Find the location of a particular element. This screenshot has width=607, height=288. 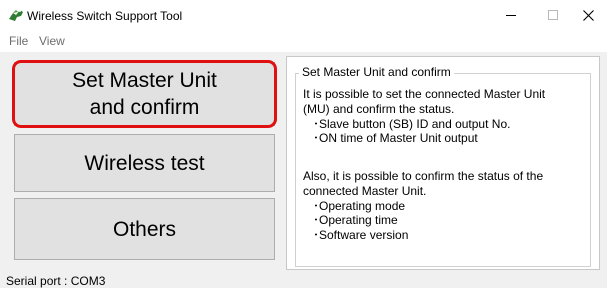

info-line: ･Software version is located at coordinates (356, 235).